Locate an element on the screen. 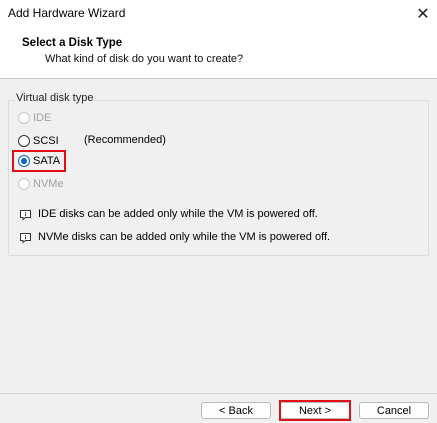  cancel-button: Cancel is located at coordinates (394, 410).